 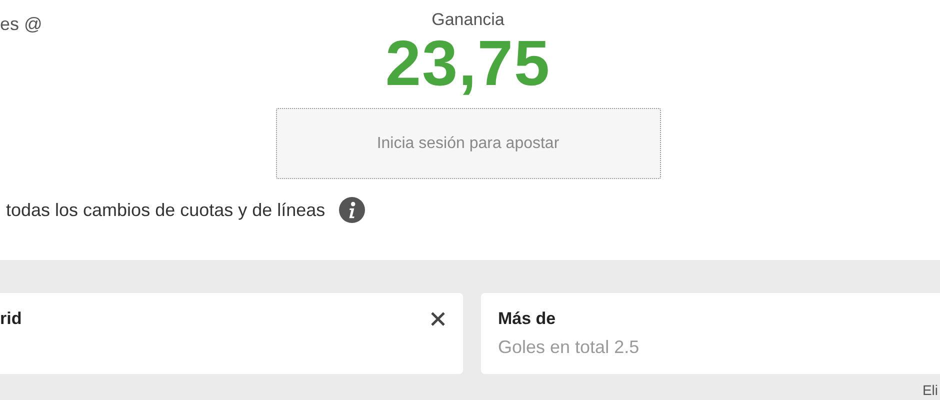 What do you see at coordinates (166, 210) in the screenshot?
I see `odds-notice: todas los cambios de cuotas y de líneas` at bounding box center [166, 210].